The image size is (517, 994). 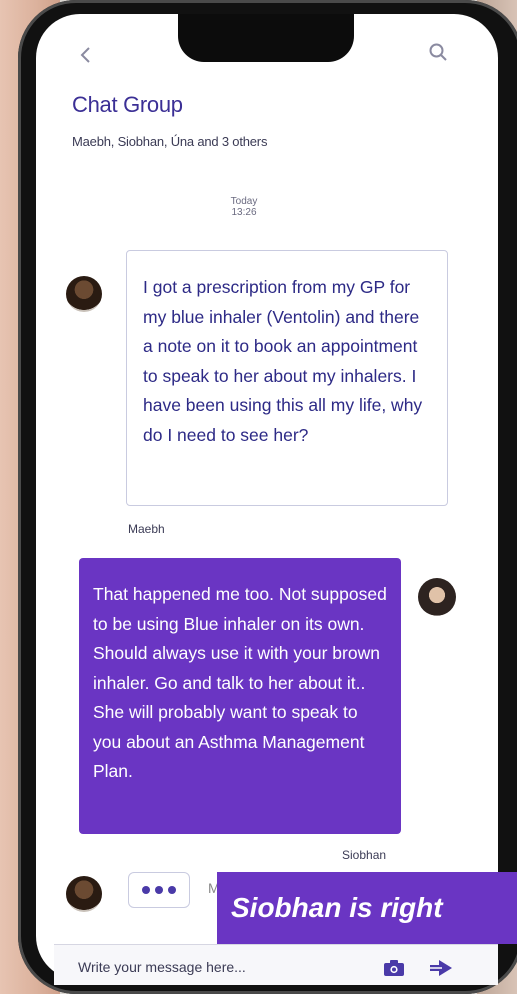 What do you see at coordinates (218, 967) in the screenshot?
I see `message-input` at bounding box center [218, 967].